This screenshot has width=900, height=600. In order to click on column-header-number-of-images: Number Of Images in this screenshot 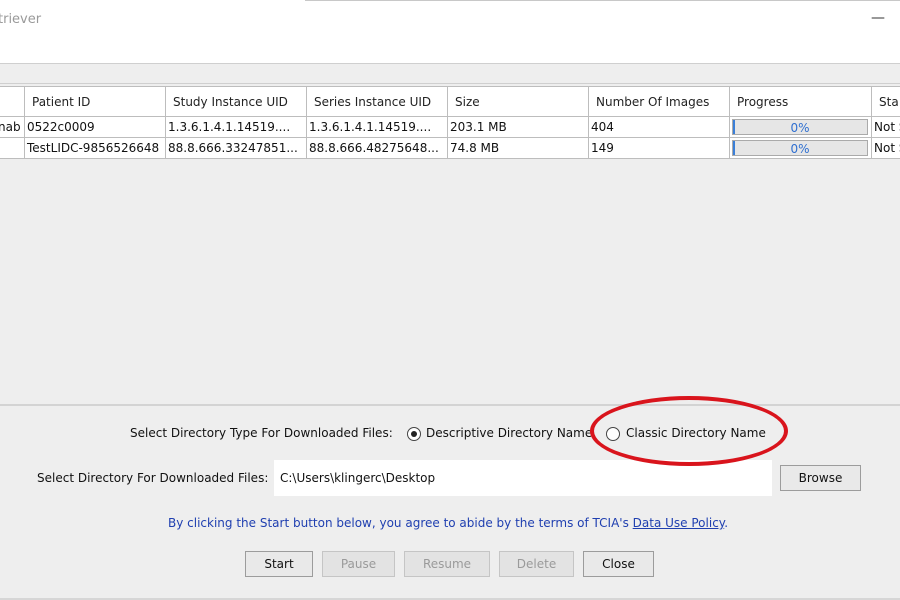, I will do `click(659, 101)`.